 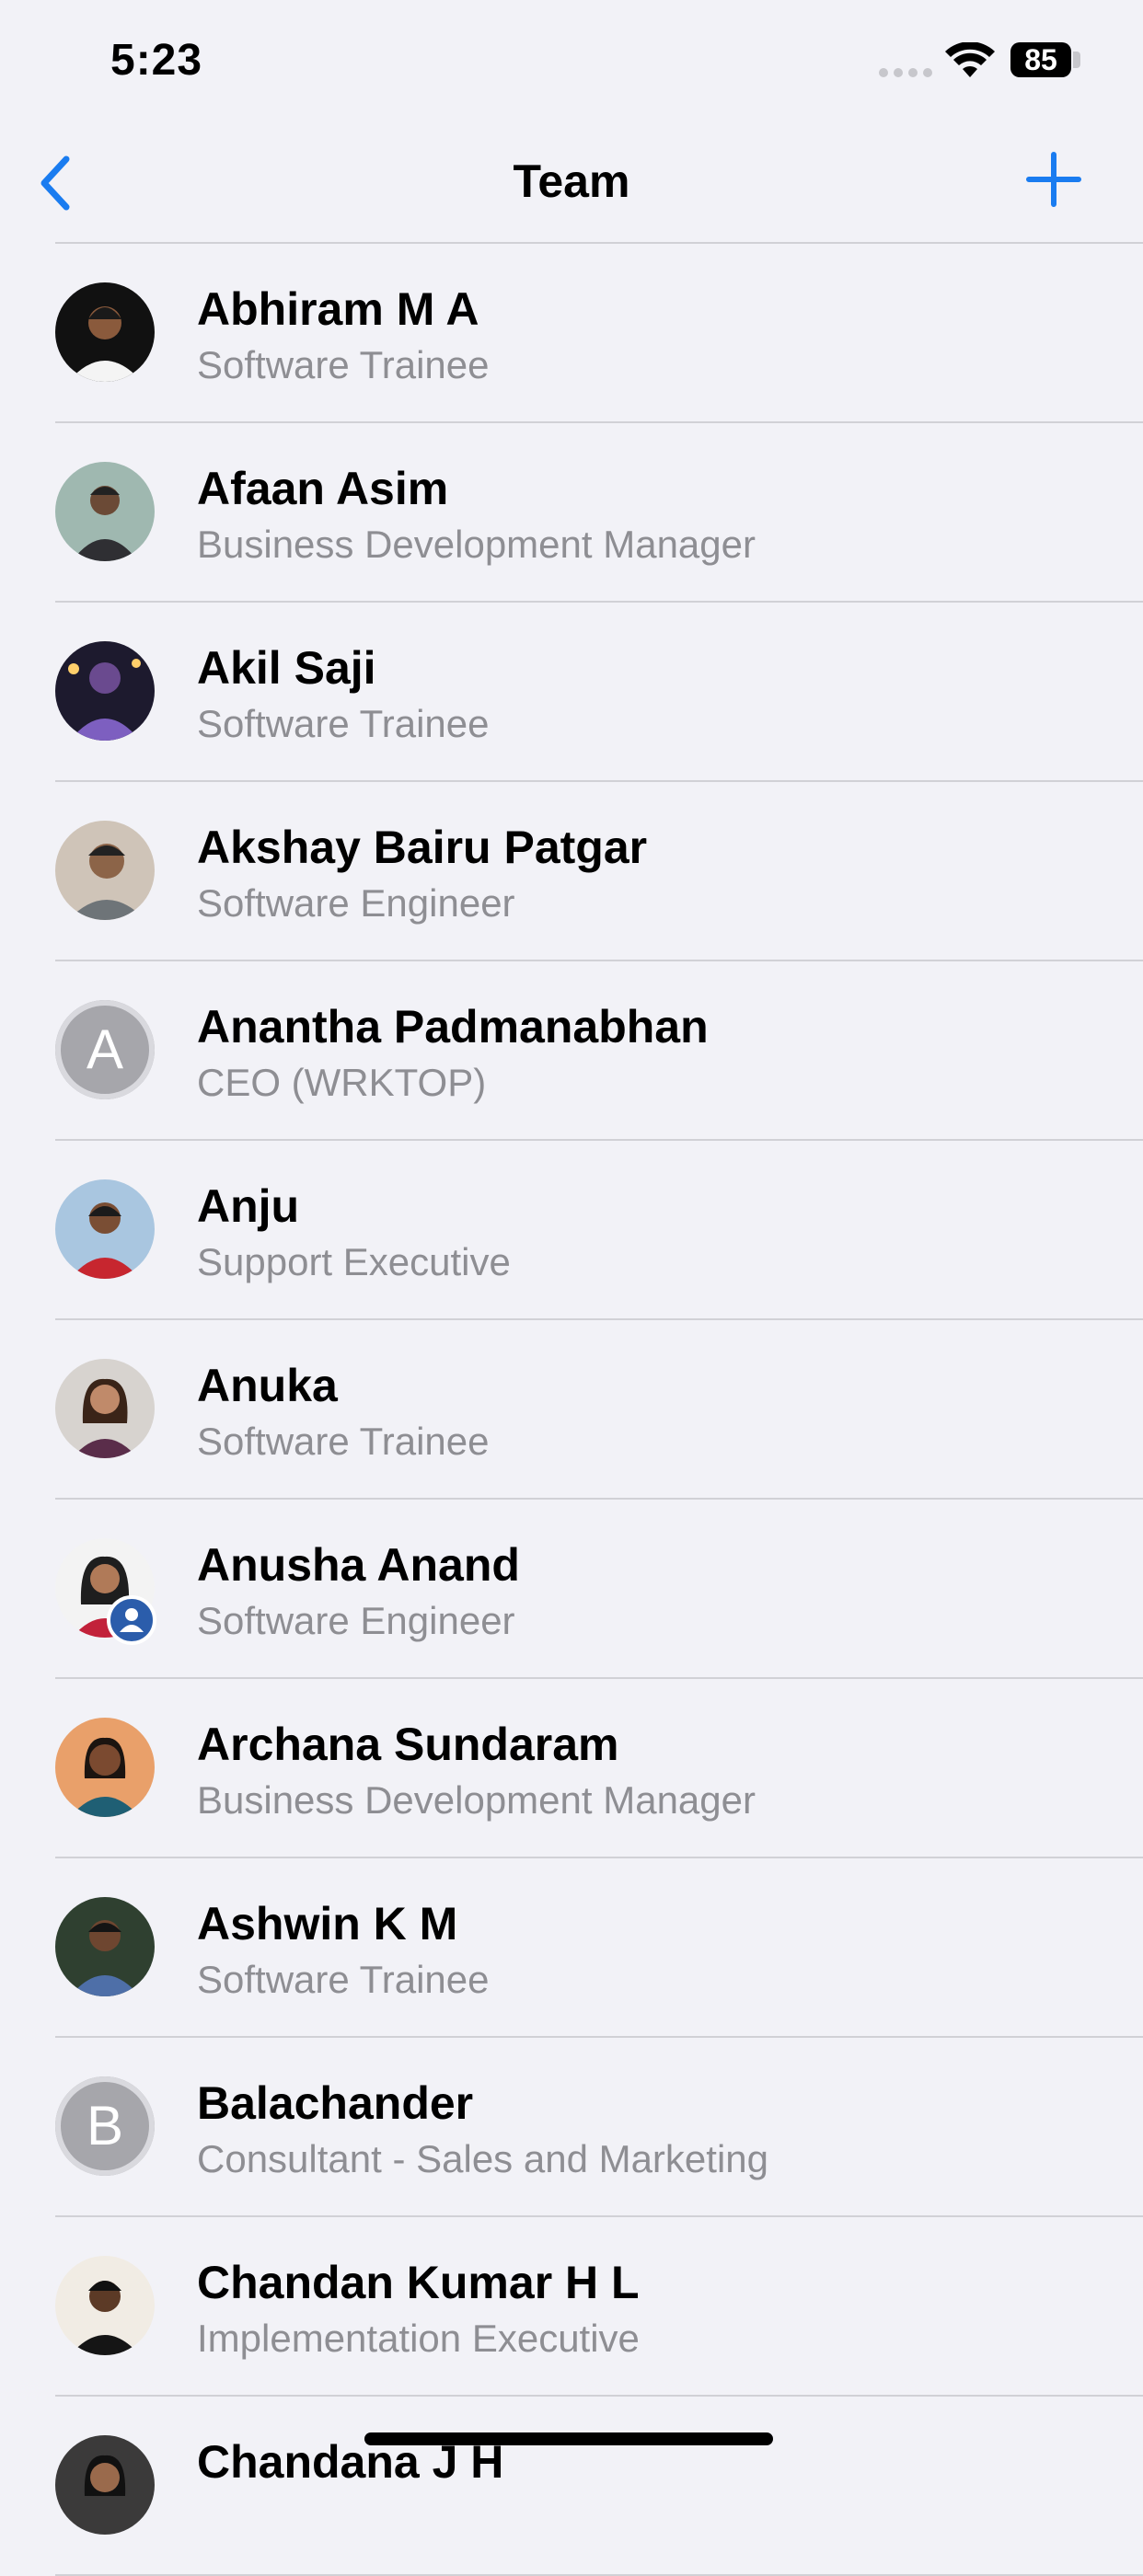 What do you see at coordinates (338, 309) in the screenshot?
I see `member-name: Abhiram M A` at bounding box center [338, 309].